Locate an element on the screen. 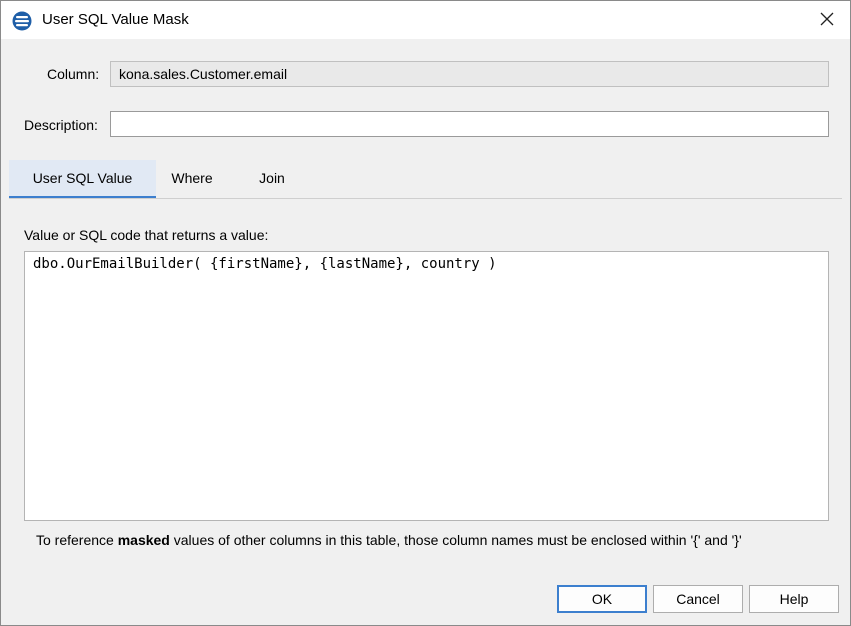 The width and height of the screenshot is (851, 626). hint-bold: masked is located at coordinates (143, 540).